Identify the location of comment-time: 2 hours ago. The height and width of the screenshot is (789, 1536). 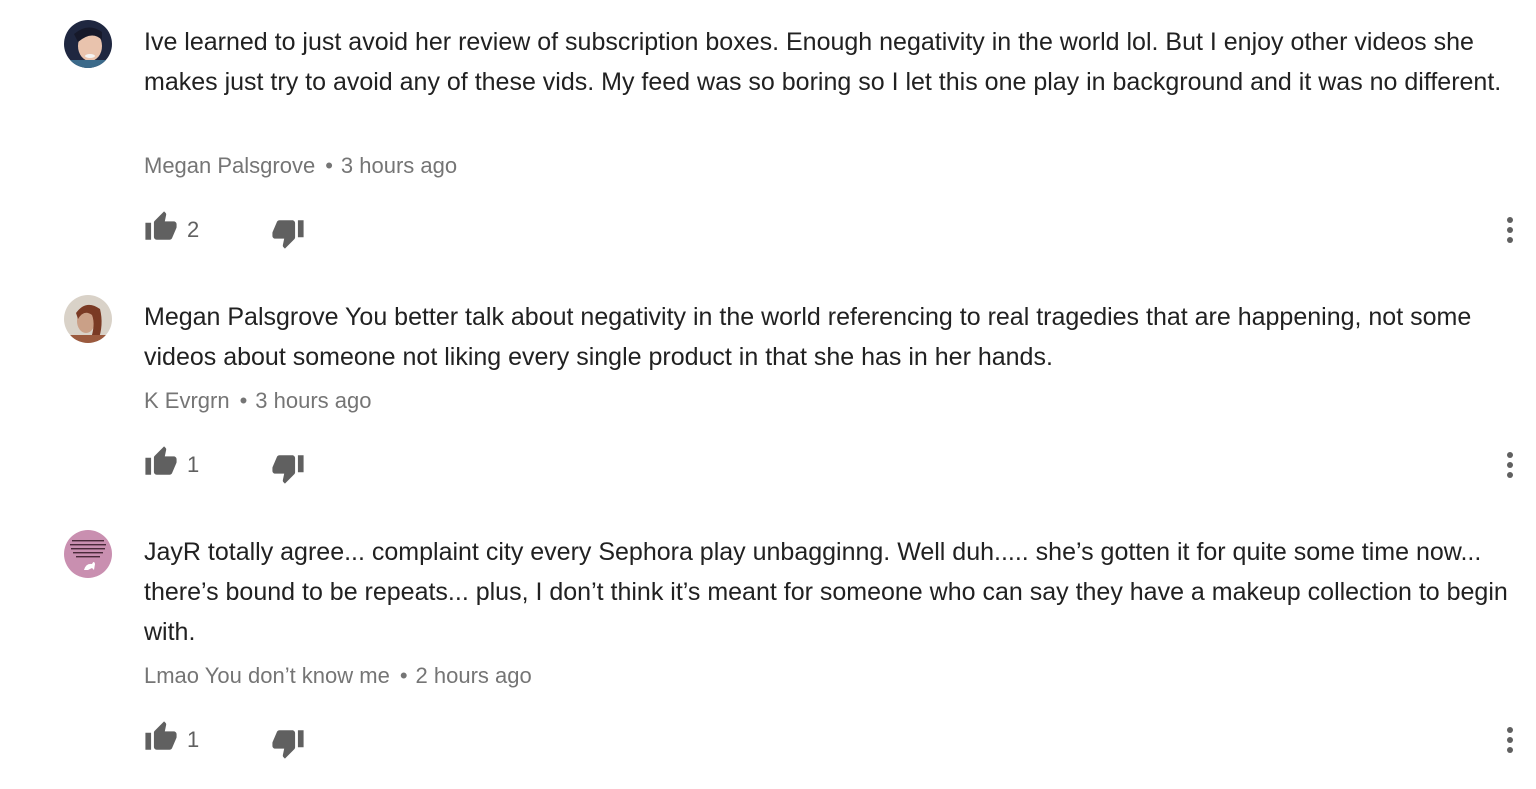
(474, 675).